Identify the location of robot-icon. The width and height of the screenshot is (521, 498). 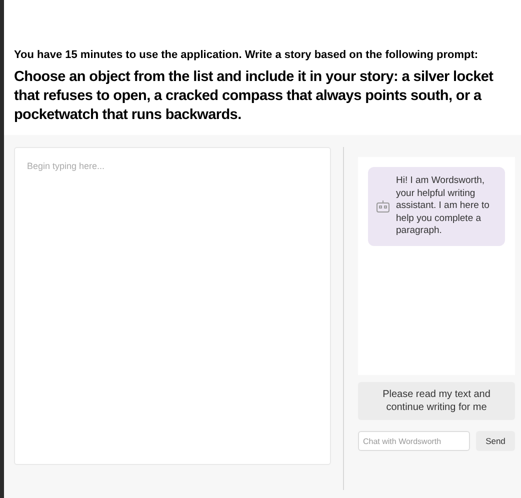
(383, 206).